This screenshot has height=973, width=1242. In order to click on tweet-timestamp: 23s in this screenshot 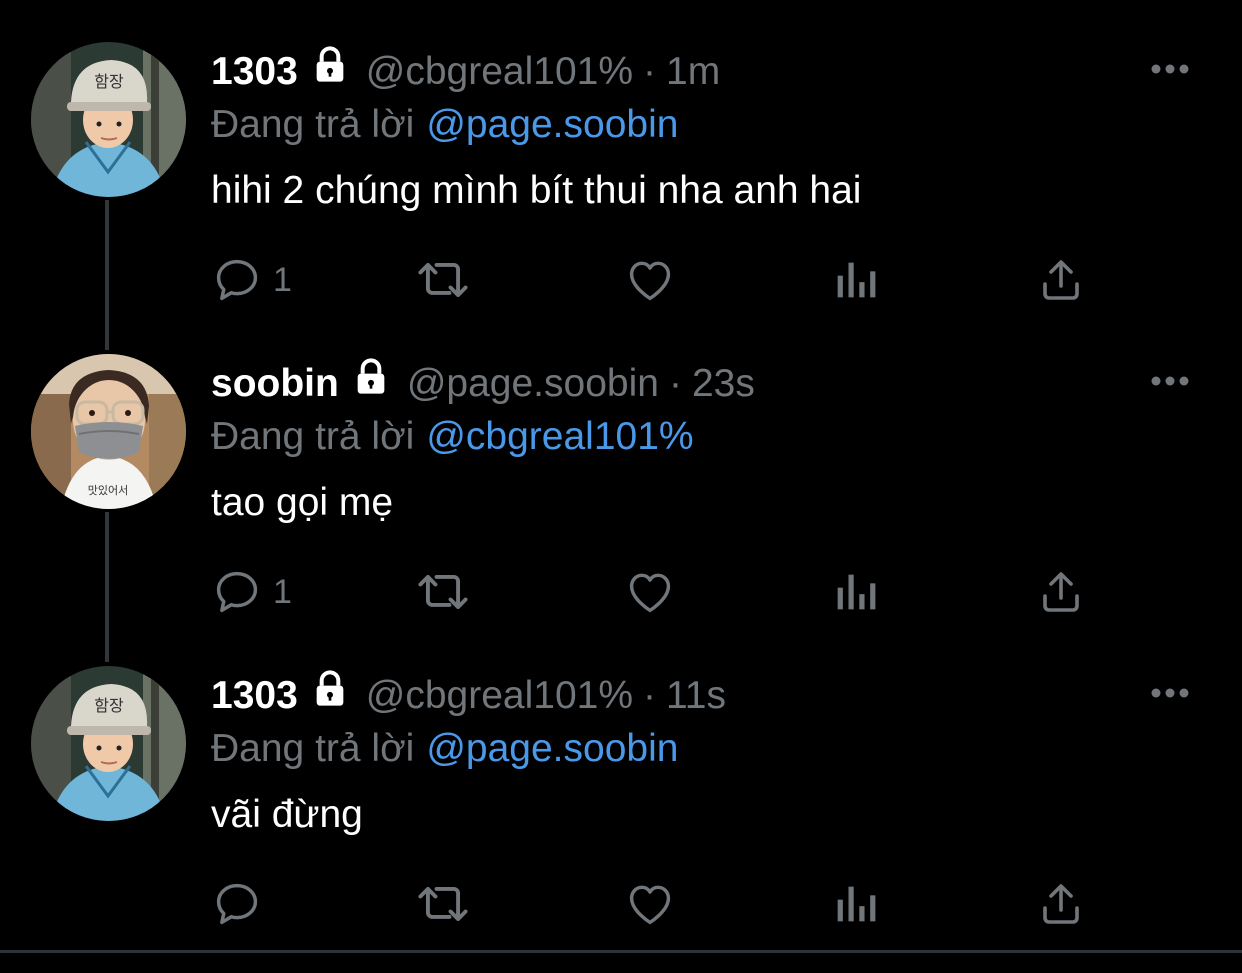, I will do `click(723, 384)`.